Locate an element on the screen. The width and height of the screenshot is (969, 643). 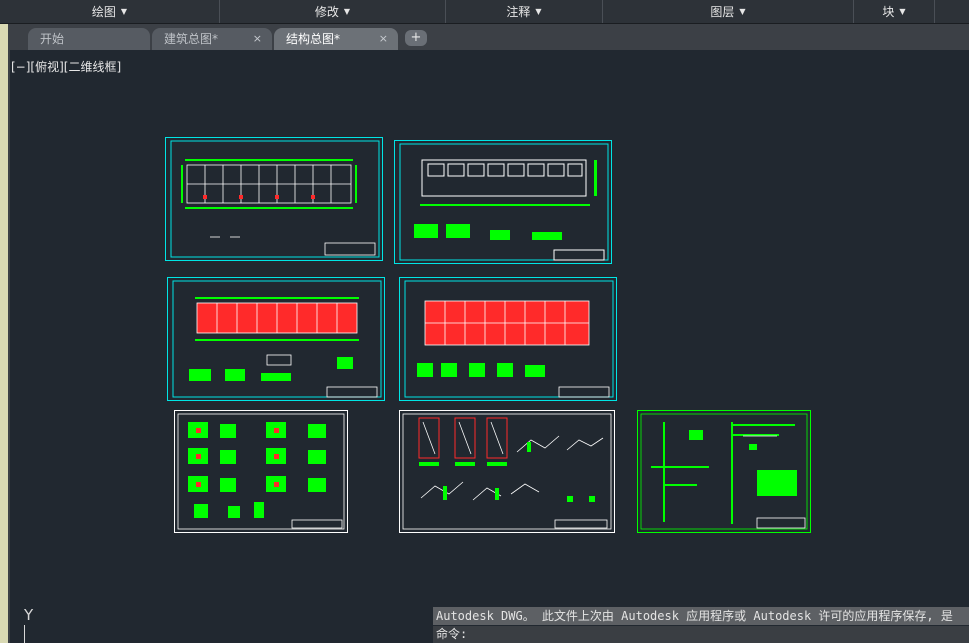
ribbon-panel-modify: 修改 ▼ is located at coordinates (333, 11).